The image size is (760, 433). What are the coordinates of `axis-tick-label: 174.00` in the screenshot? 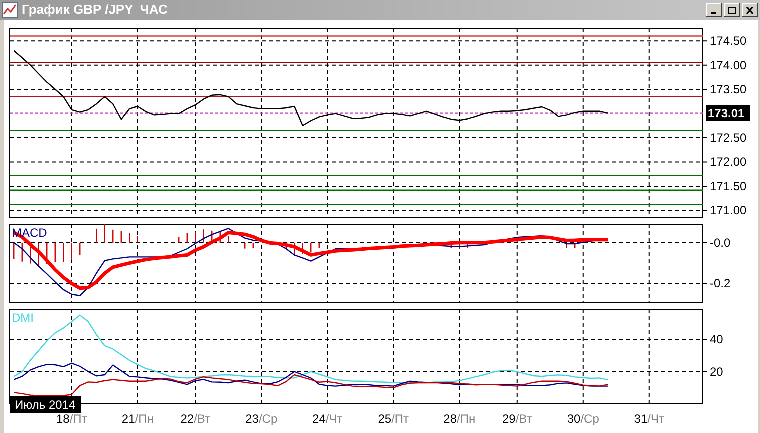 It's located at (728, 65).